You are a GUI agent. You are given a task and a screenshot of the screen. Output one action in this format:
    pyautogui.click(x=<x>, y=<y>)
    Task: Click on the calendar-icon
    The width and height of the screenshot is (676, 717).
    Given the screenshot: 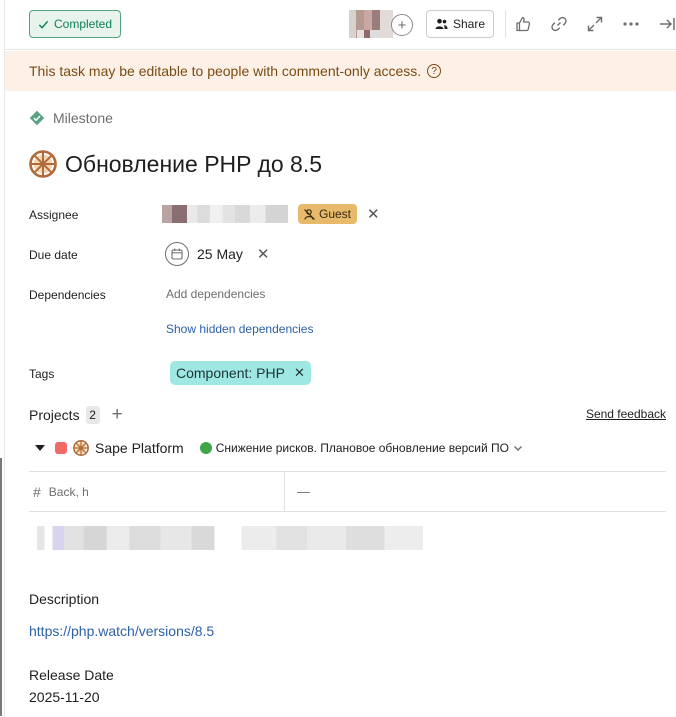 What is the action you would take?
    pyautogui.click(x=177, y=254)
    